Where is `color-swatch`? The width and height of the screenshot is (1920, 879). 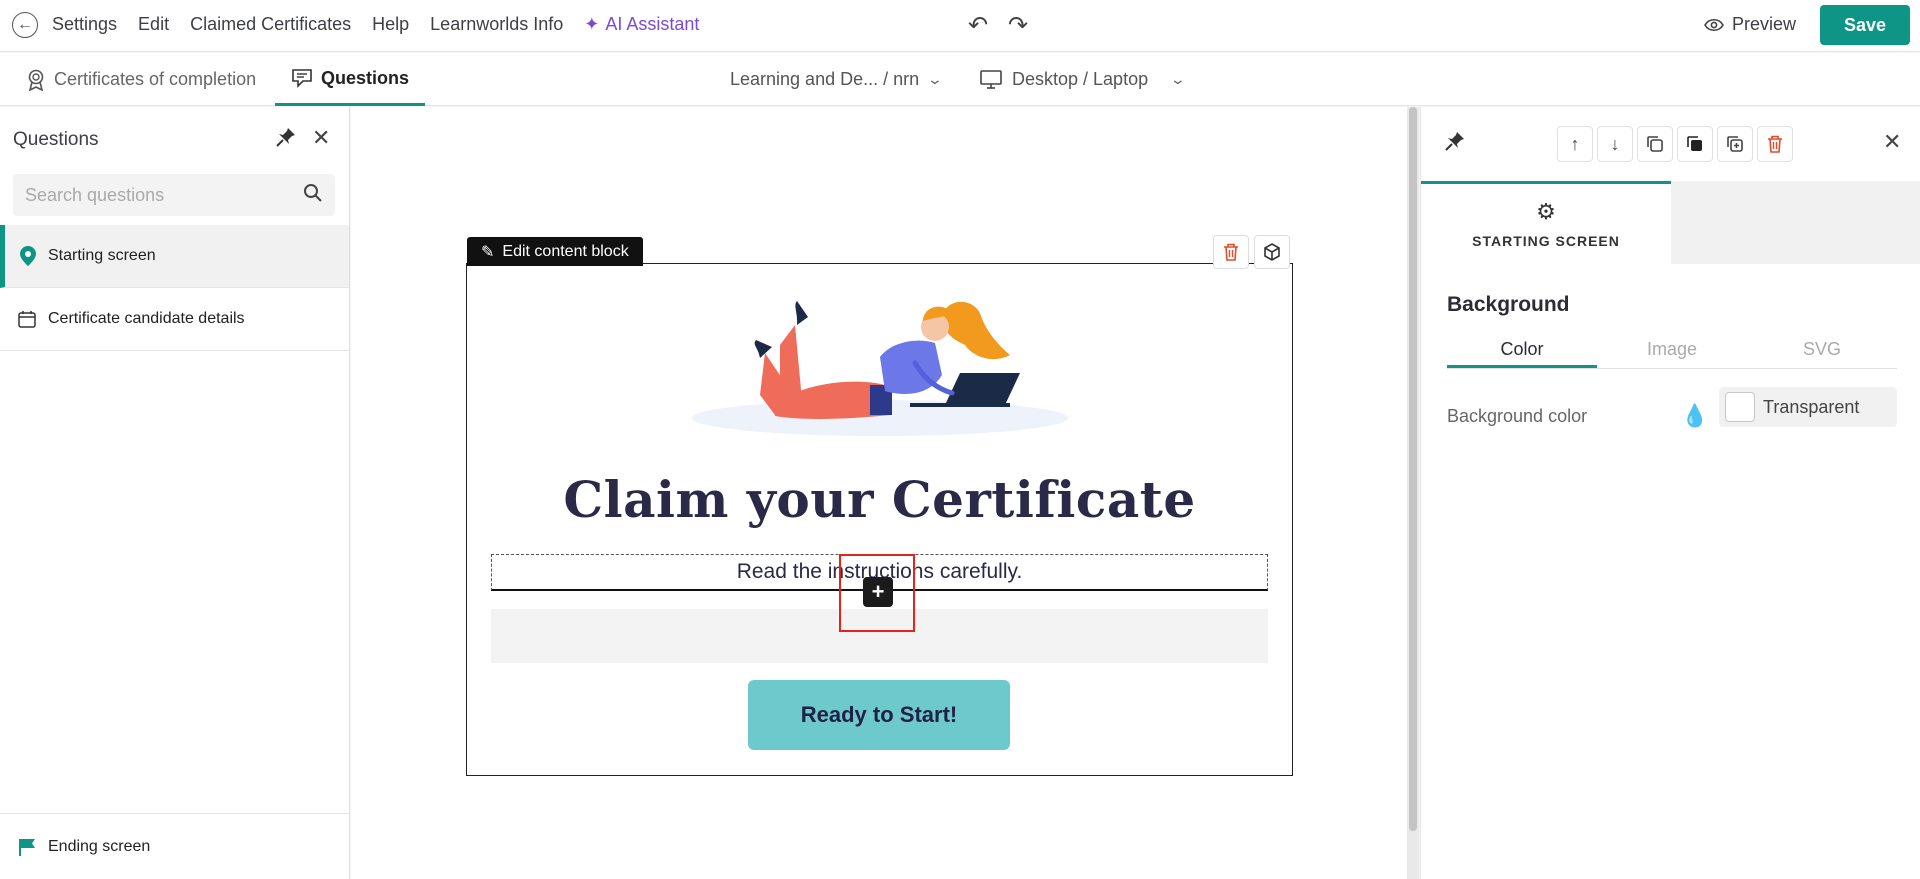 color-swatch is located at coordinates (1740, 407).